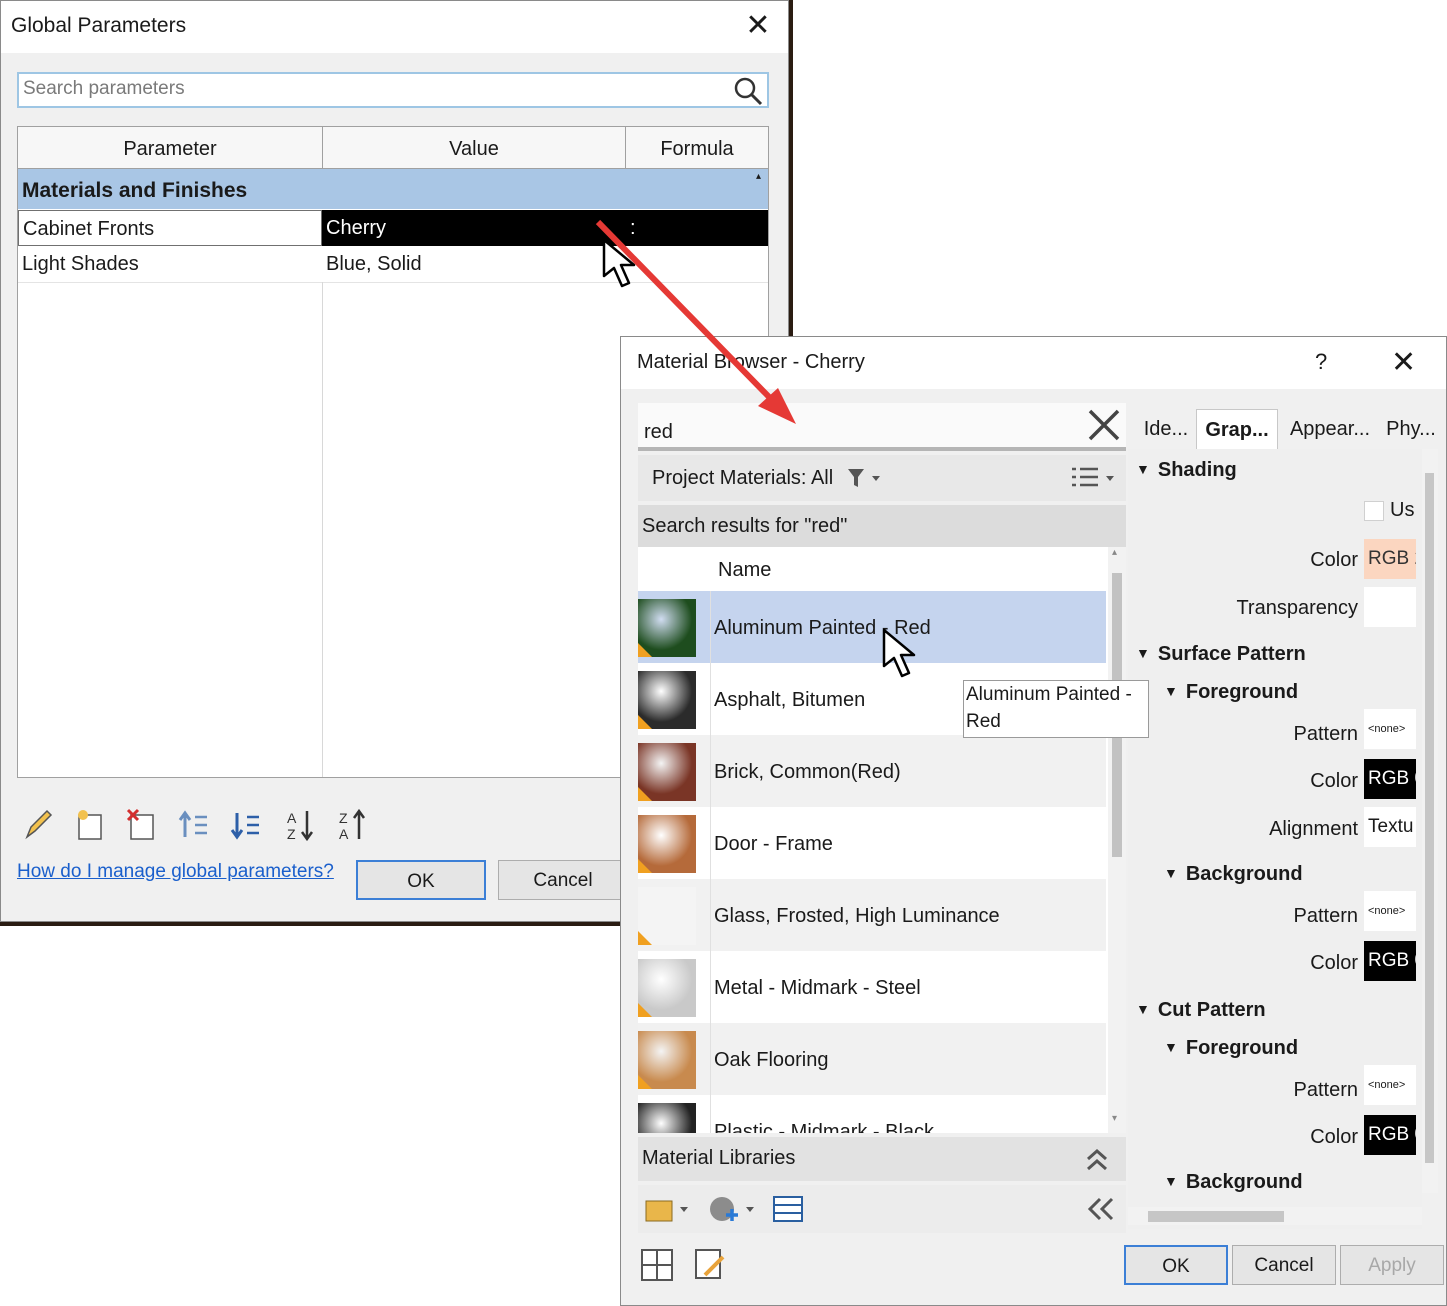 This screenshot has height=1306, width=1447. I want to click on dialog-title: Global Parameters, so click(99, 25).